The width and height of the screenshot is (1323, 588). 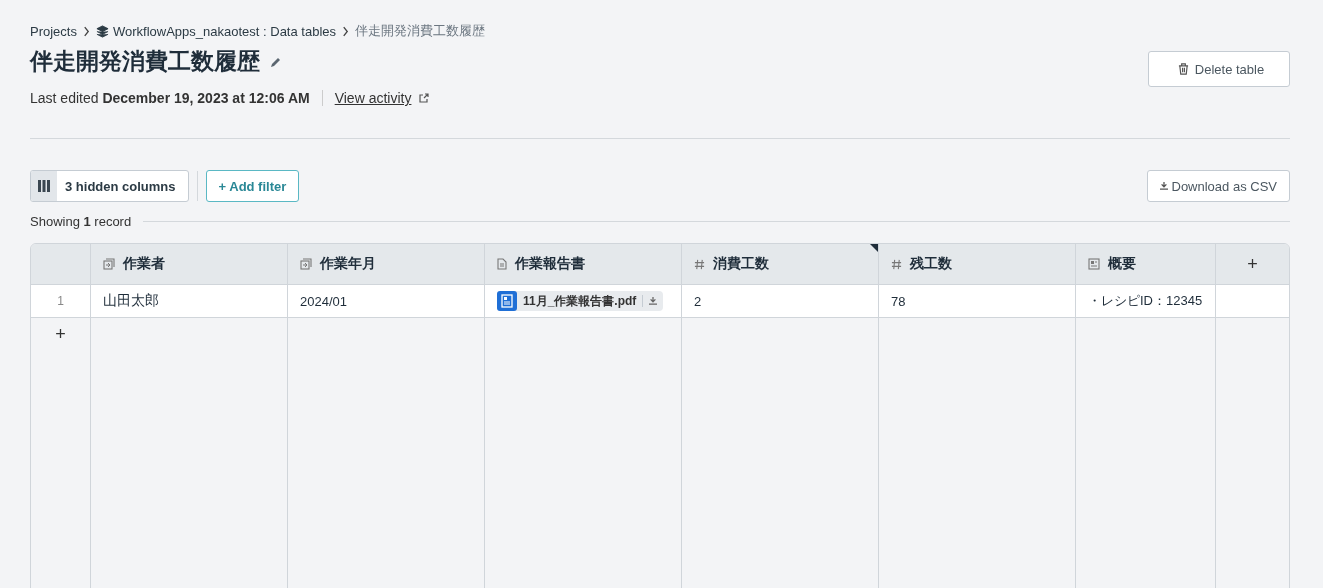 What do you see at coordinates (780, 264) in the screenshot?
I see `column-header: 消費工数` at bounding box center [780, 264].